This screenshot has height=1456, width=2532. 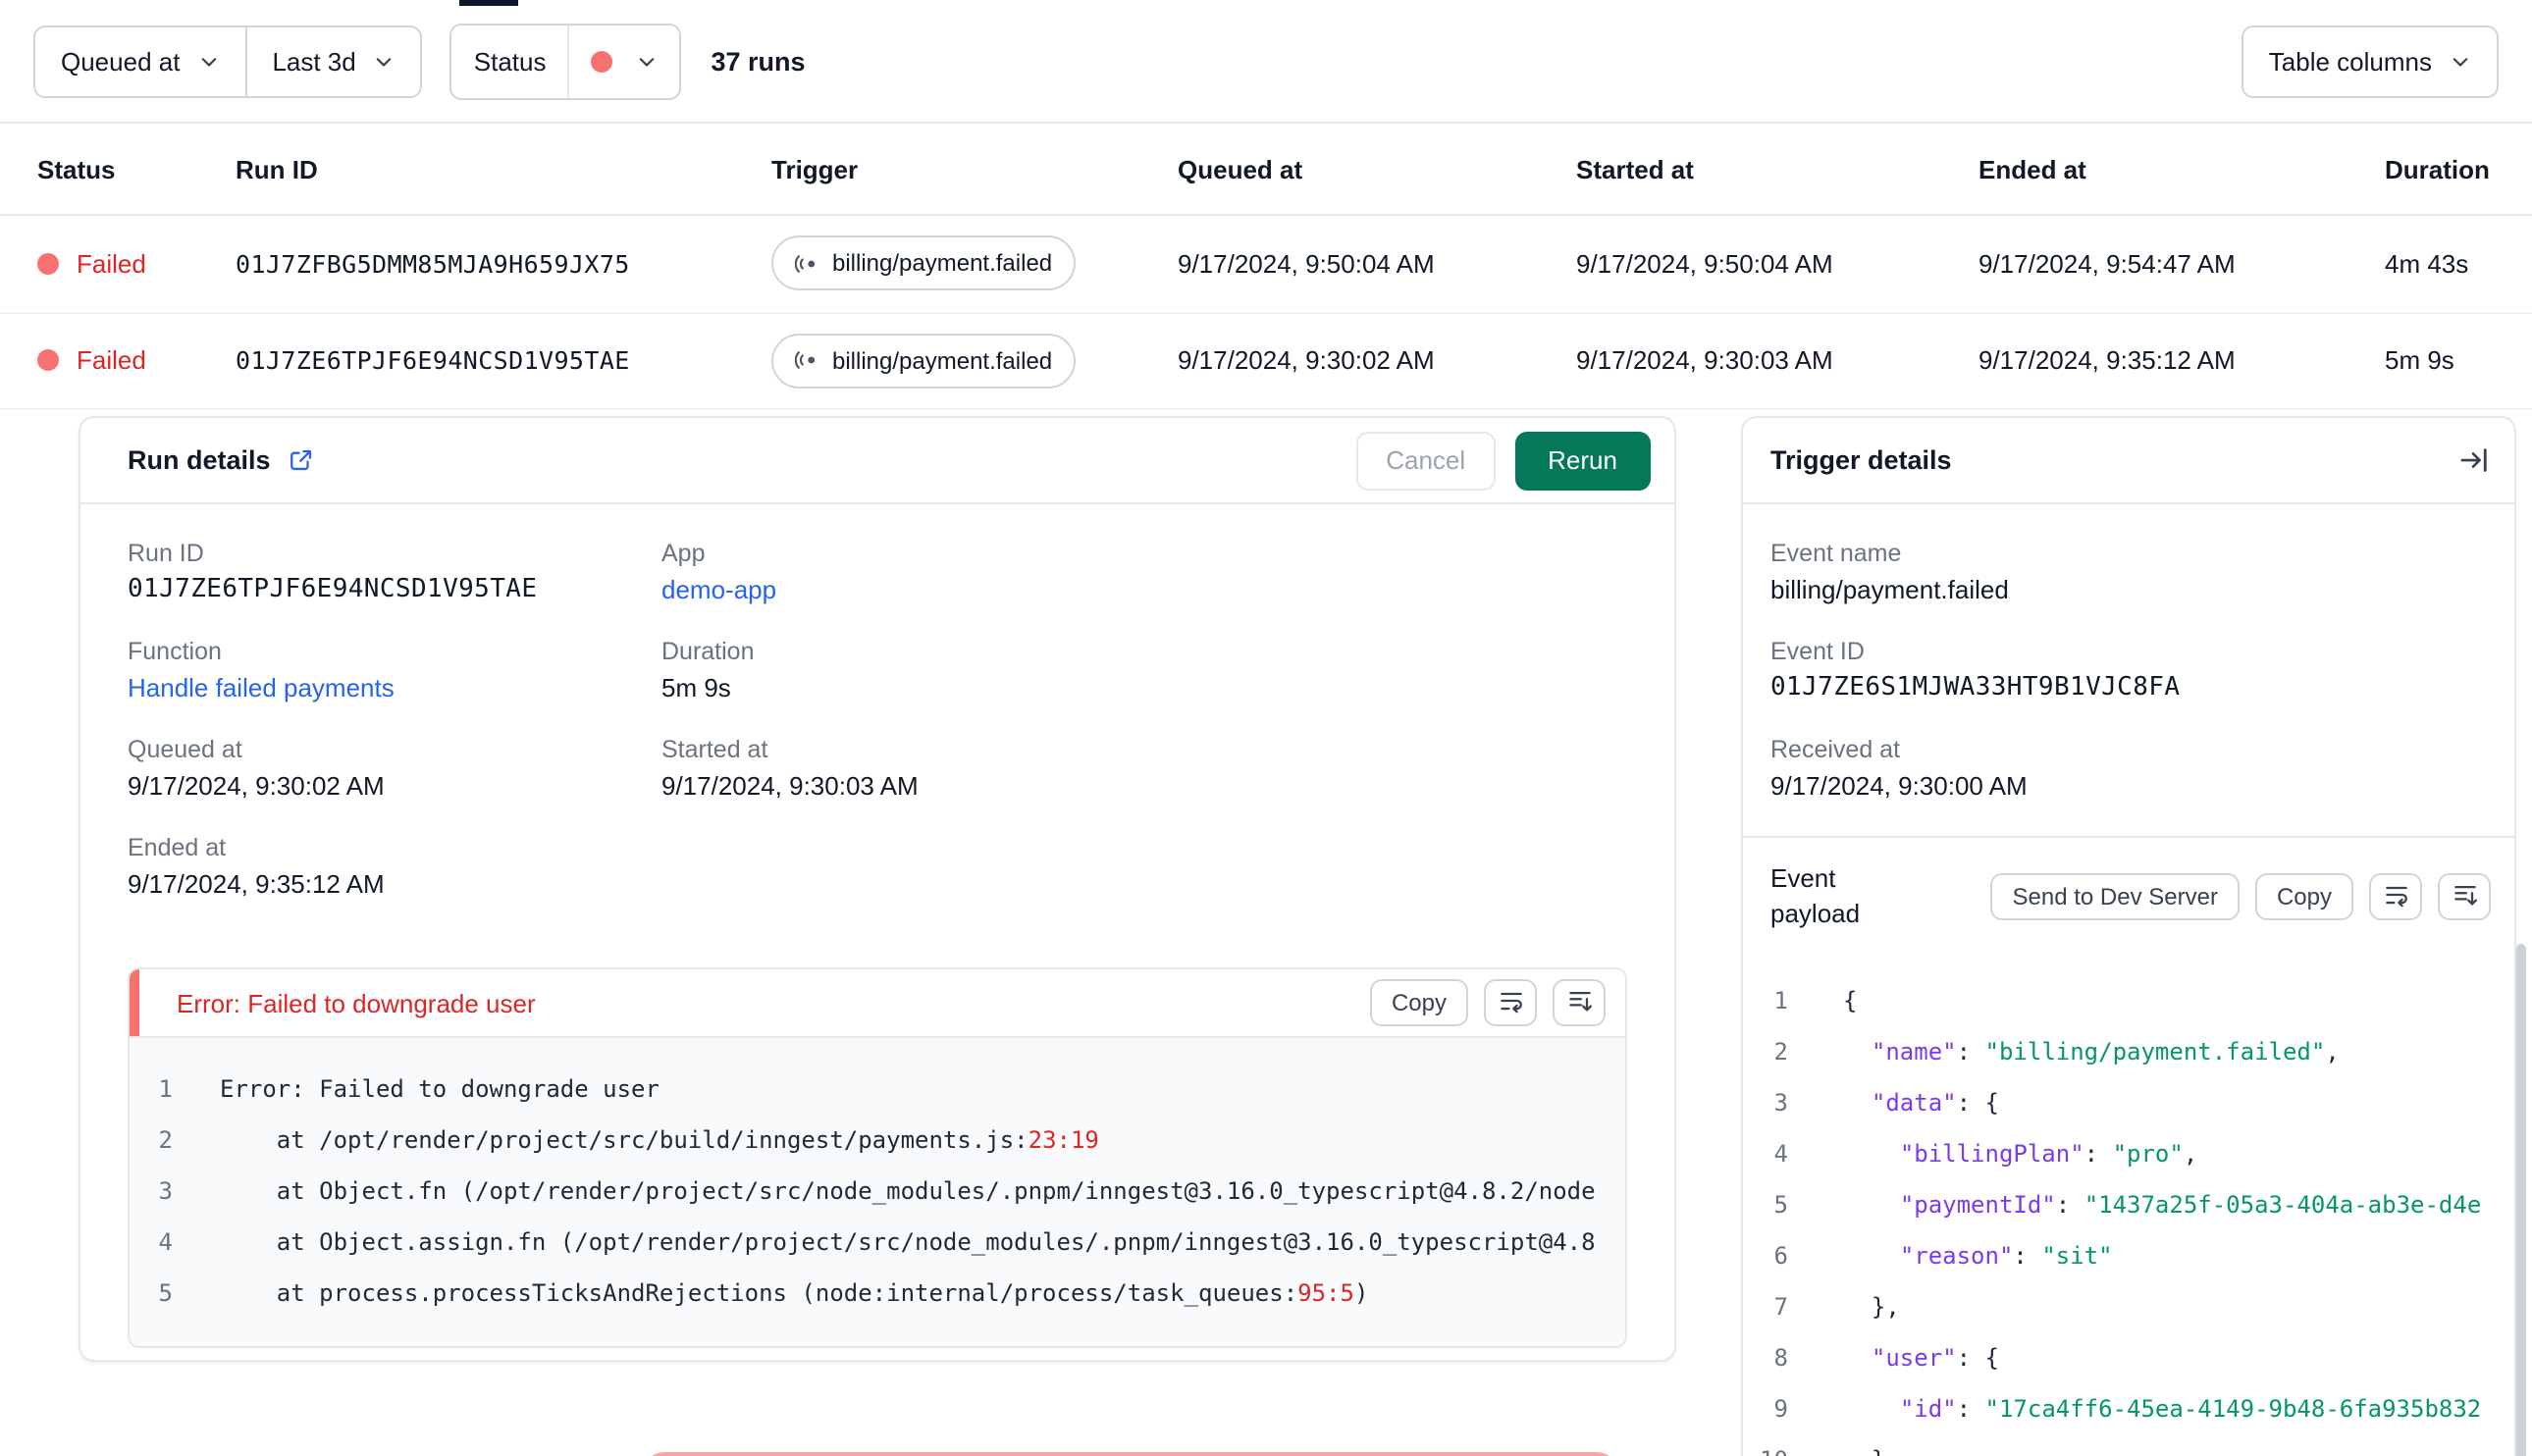 I want to click on external-link-icon, so click(x=301, y=460).